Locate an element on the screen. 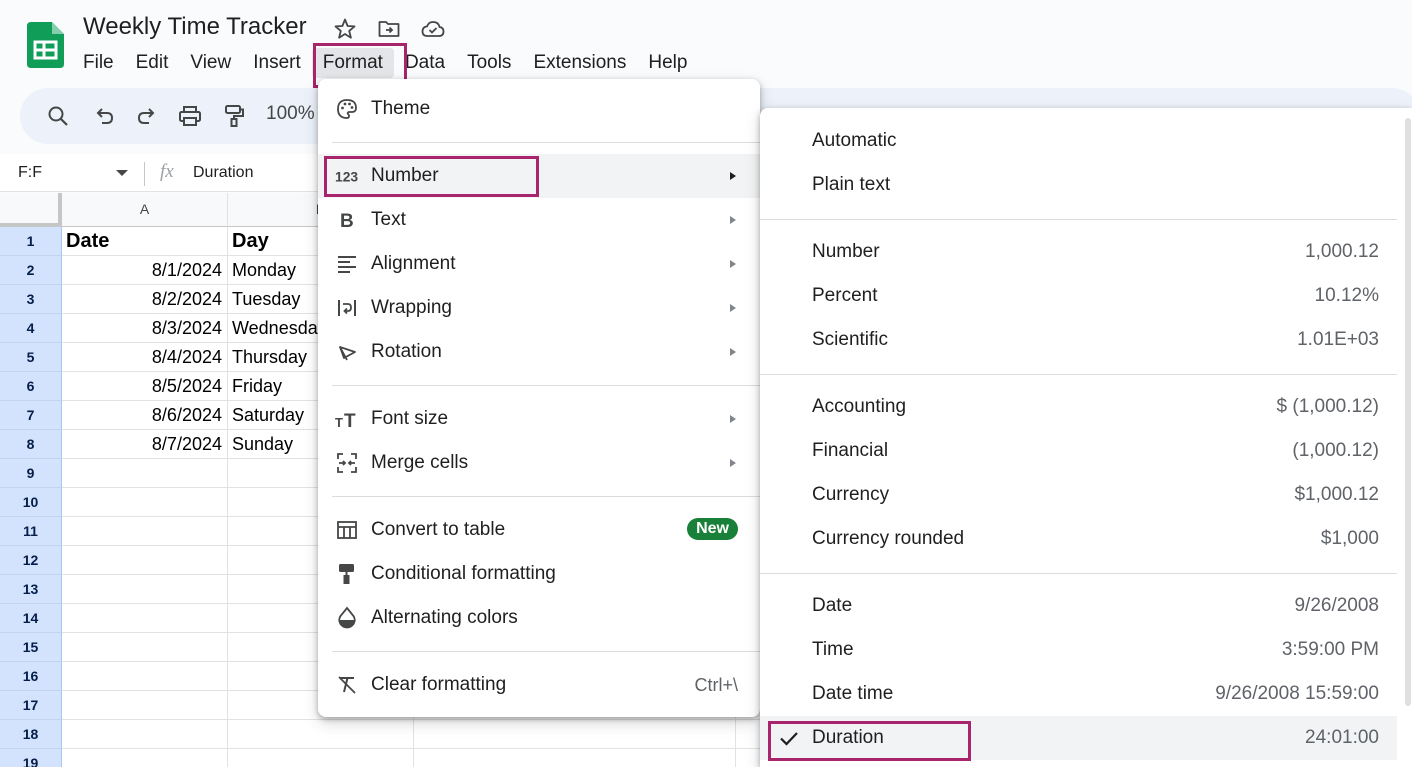 This screenshot has height=767, width=1412. menu-item-label: Rotation is located at coordinates (406, 351).